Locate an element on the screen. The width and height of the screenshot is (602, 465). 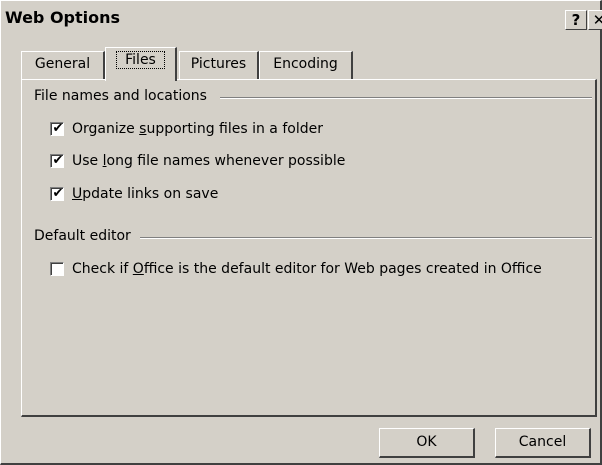
group-file-names-label: File names and locations is located at coordinates (120, 96).